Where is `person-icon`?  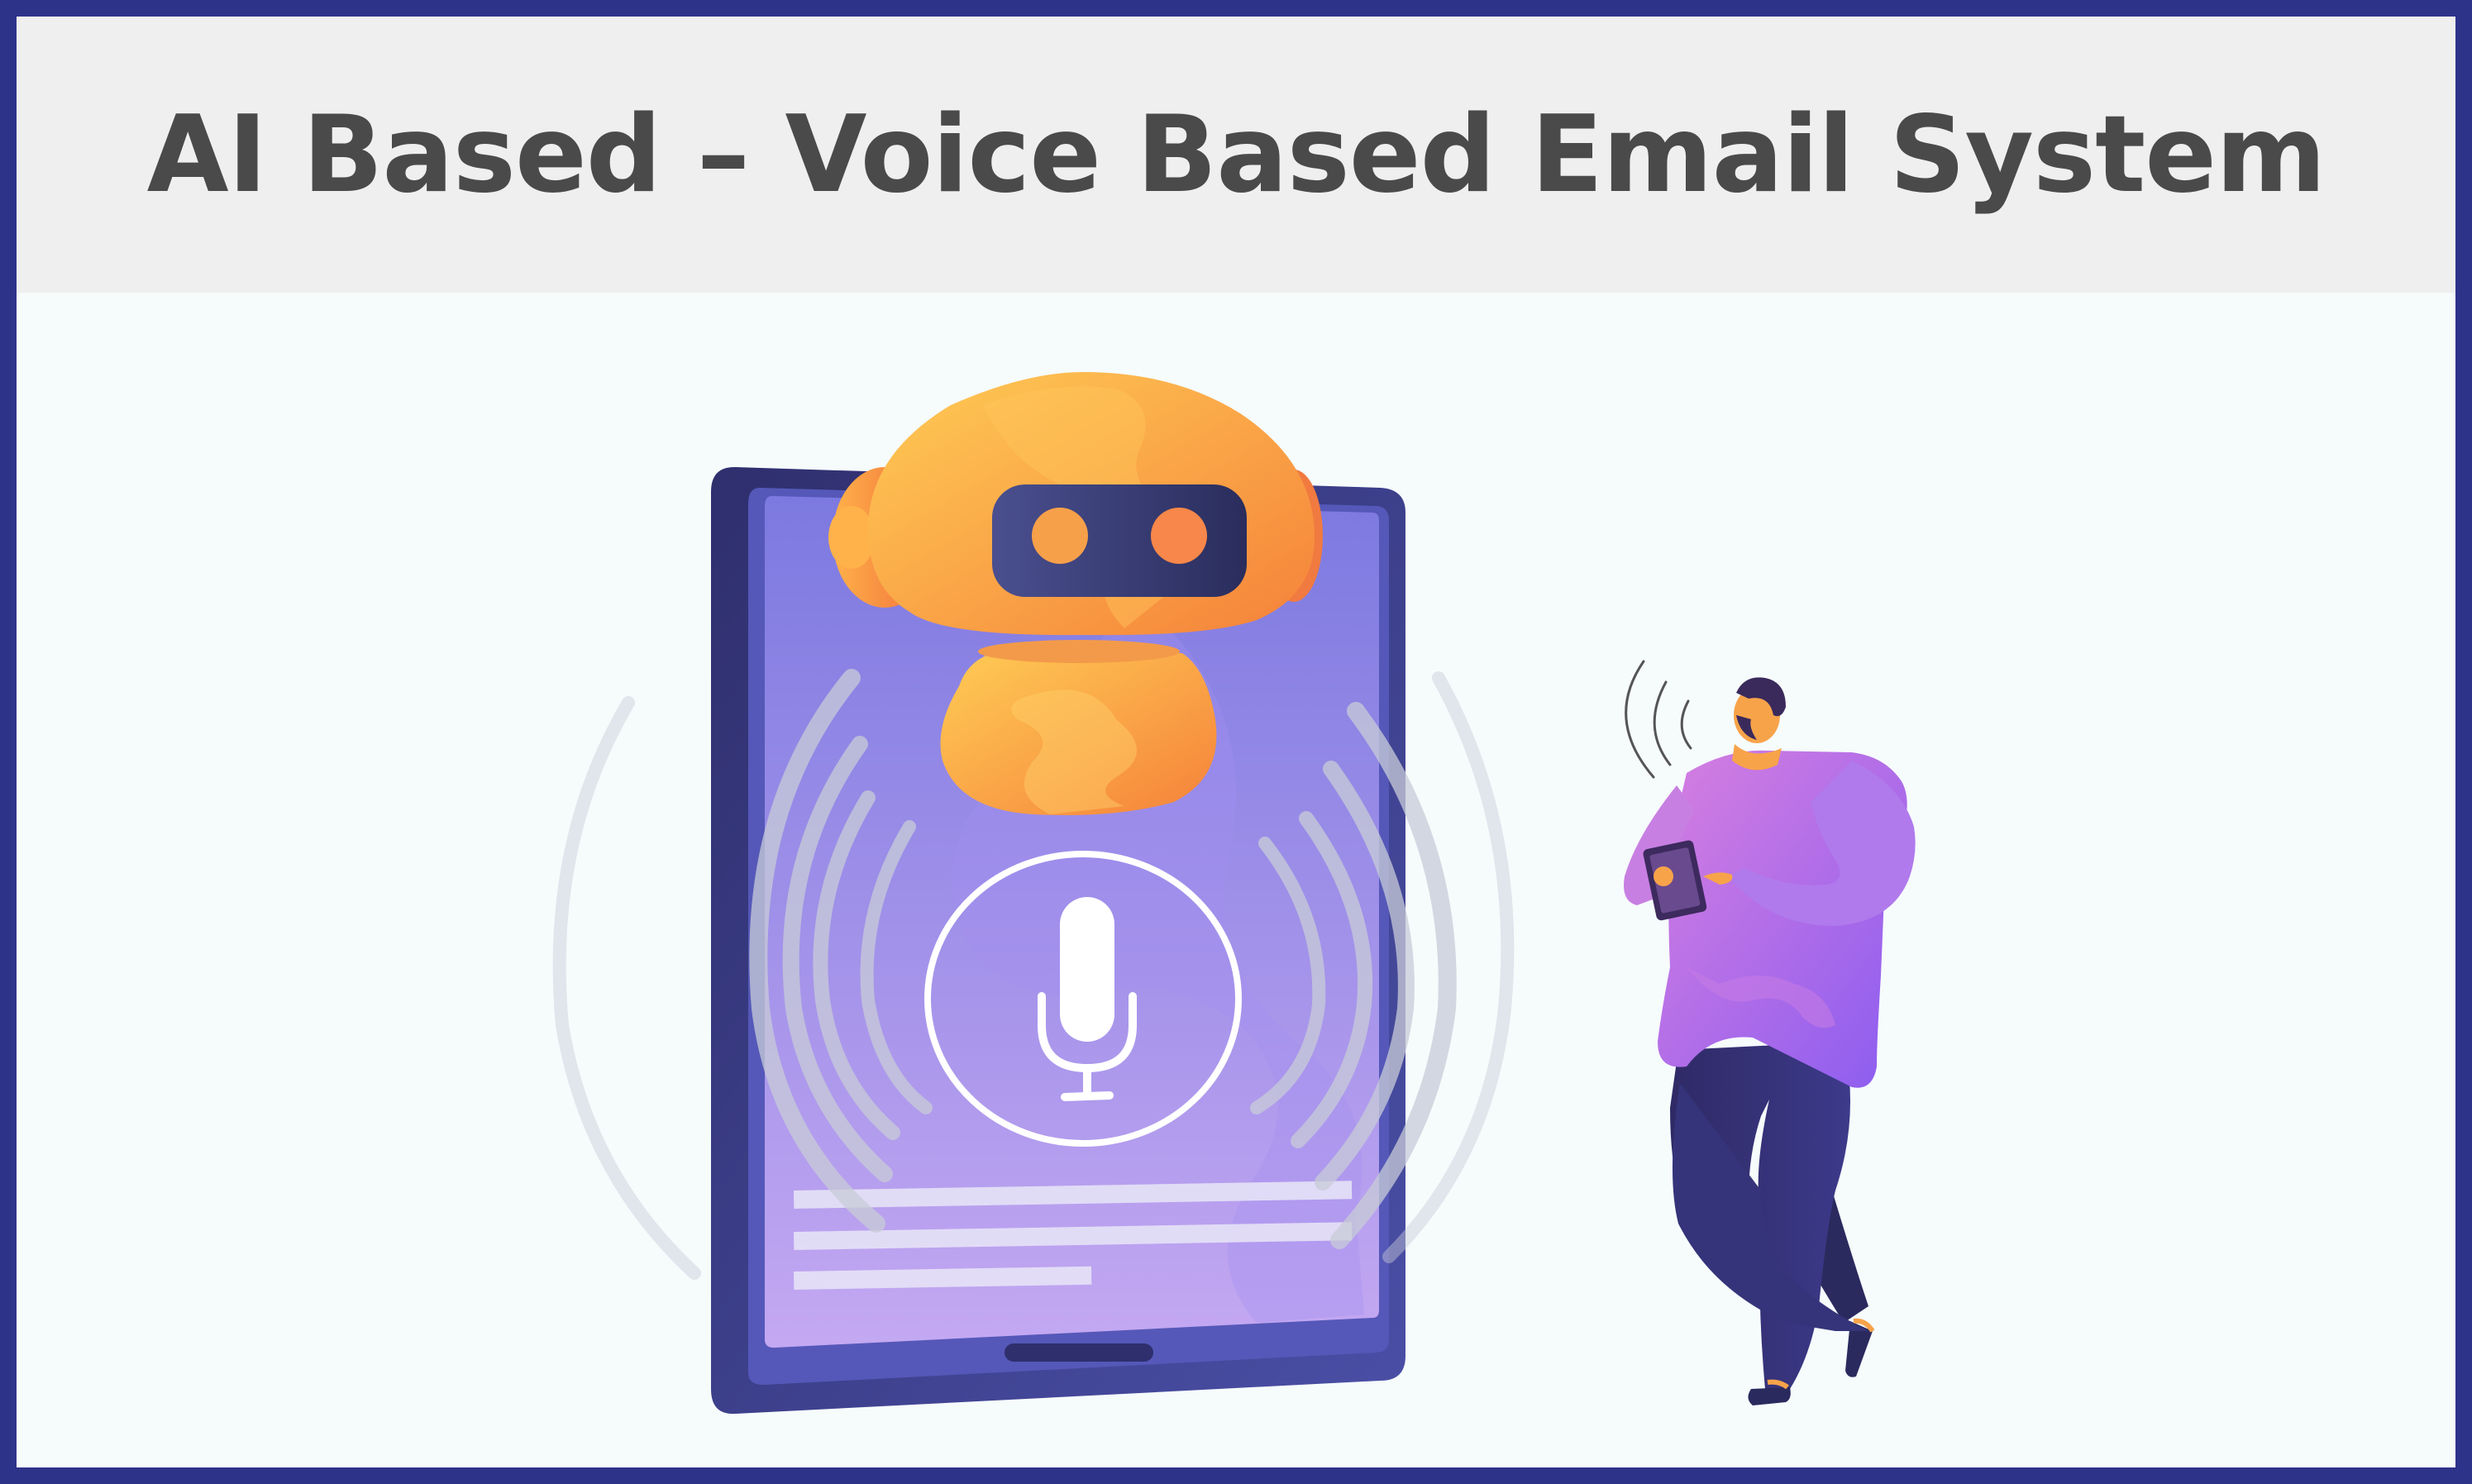
person-icon is located at coordinates (1770, 1032).